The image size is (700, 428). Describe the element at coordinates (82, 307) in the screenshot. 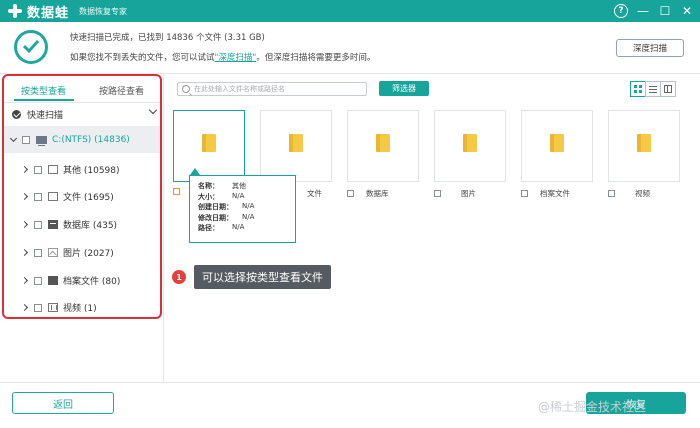

I see `tree-item-videos: 视频 (1)` at that location.